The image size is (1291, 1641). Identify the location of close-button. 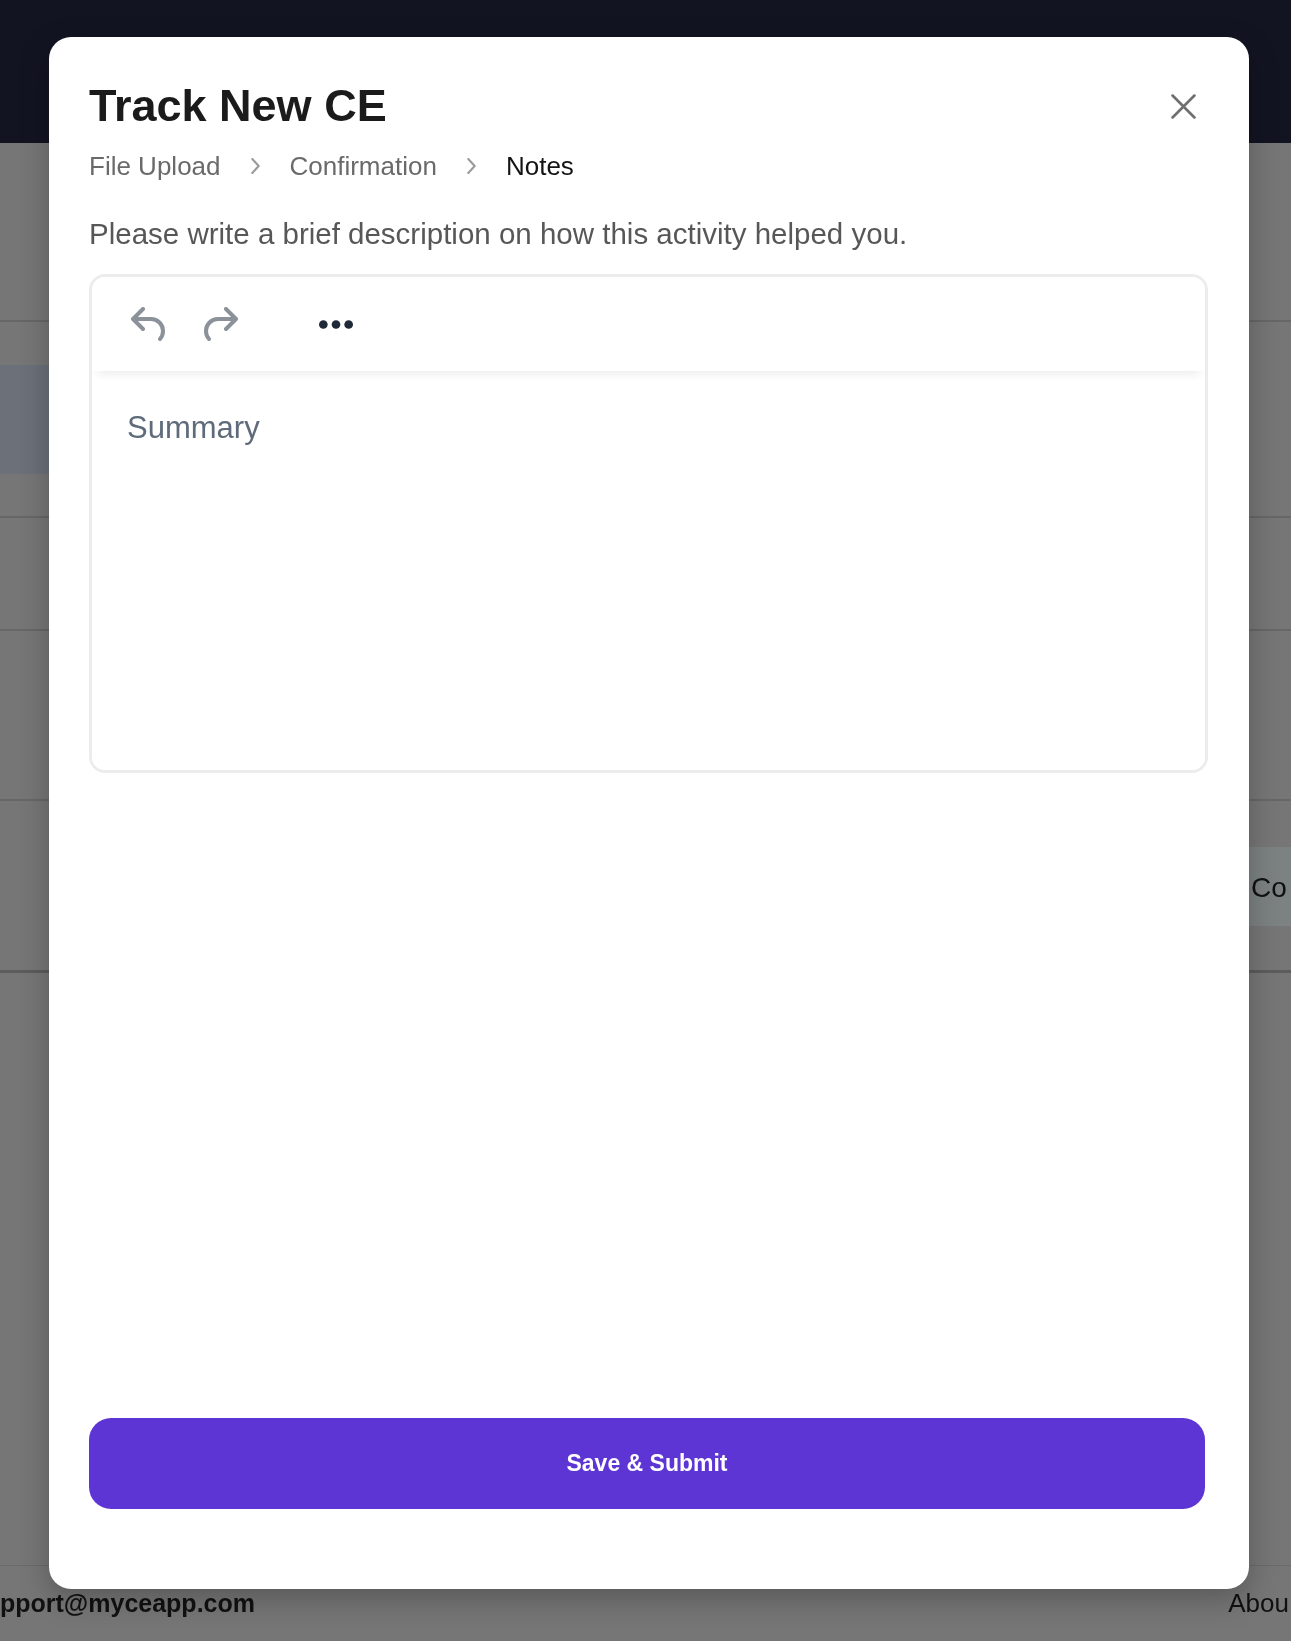
(1183, 106).